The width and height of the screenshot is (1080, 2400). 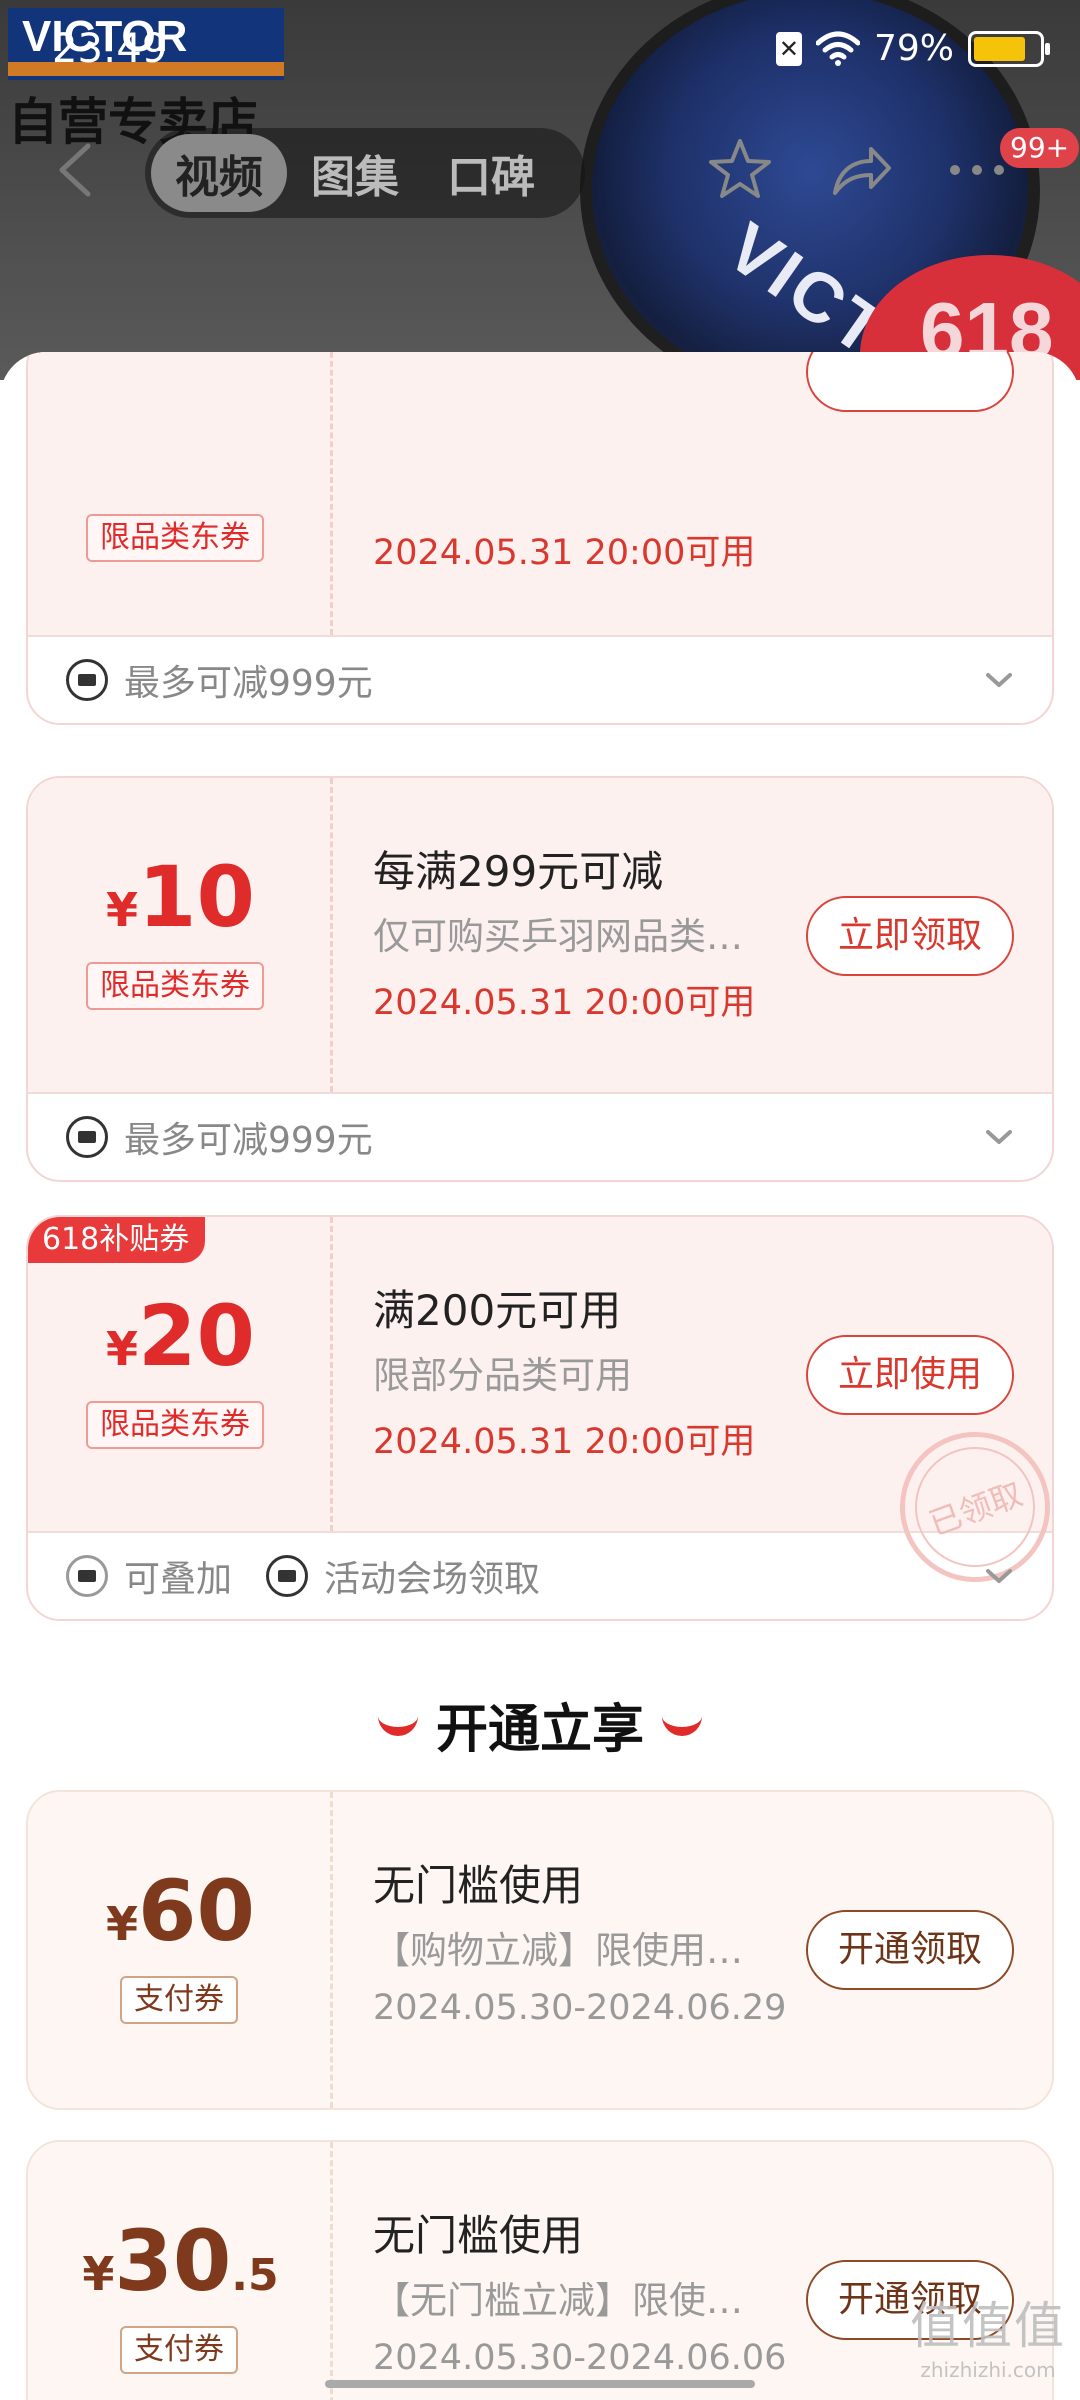 I want to click on amount-value: 10, so click(x=196, y=897).